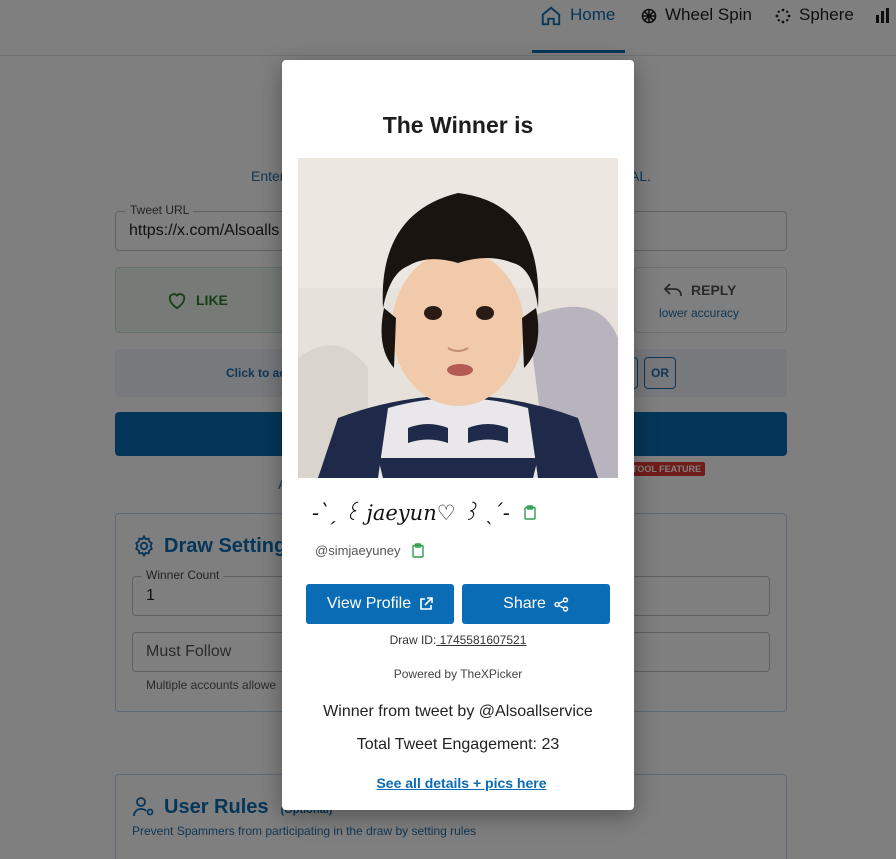  Describe the element at coordinates (458, 318) in the screenshot. I see `winner-profile-photo` at that location.